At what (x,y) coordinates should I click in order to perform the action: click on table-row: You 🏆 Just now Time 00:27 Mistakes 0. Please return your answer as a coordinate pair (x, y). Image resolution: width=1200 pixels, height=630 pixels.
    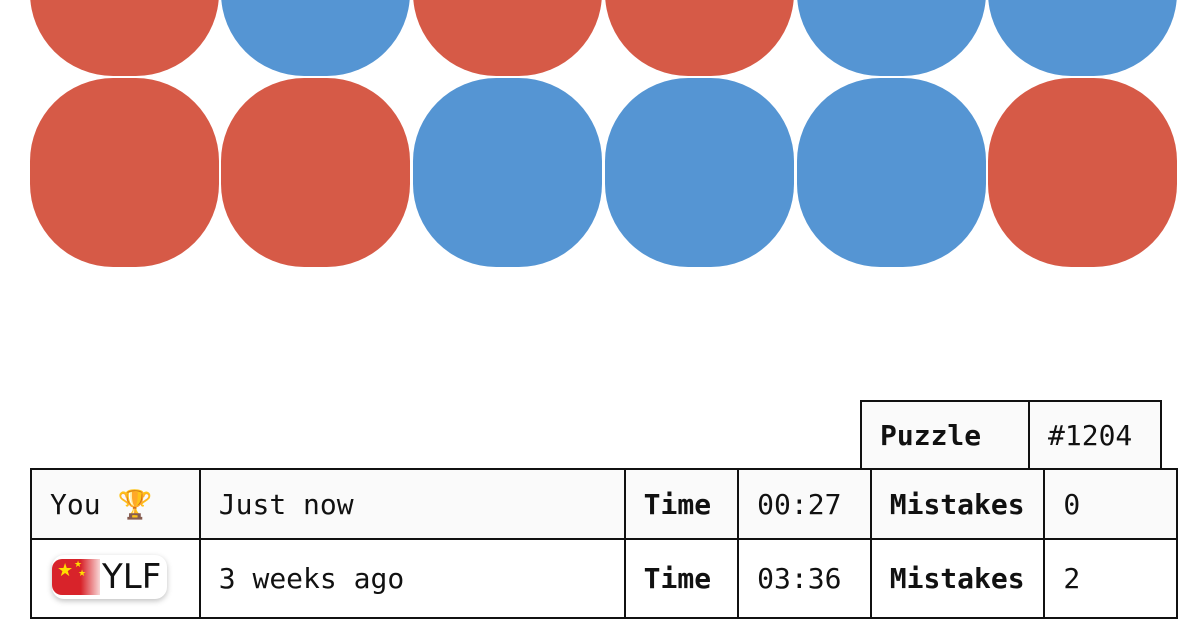
    Looking at the image, I should click on (604, 504).